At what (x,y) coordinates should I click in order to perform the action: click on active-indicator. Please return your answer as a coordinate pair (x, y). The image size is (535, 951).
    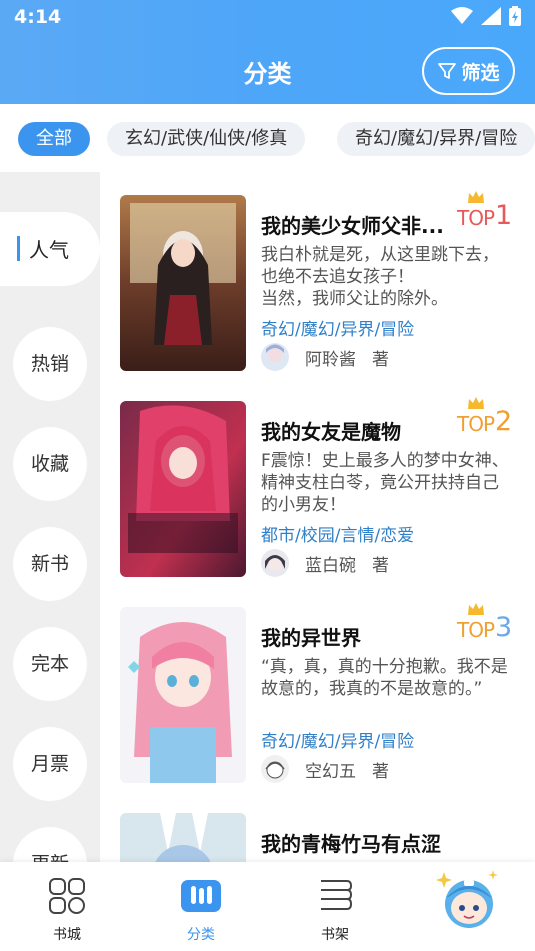
    Looking at the image, I should click on (18, 248).